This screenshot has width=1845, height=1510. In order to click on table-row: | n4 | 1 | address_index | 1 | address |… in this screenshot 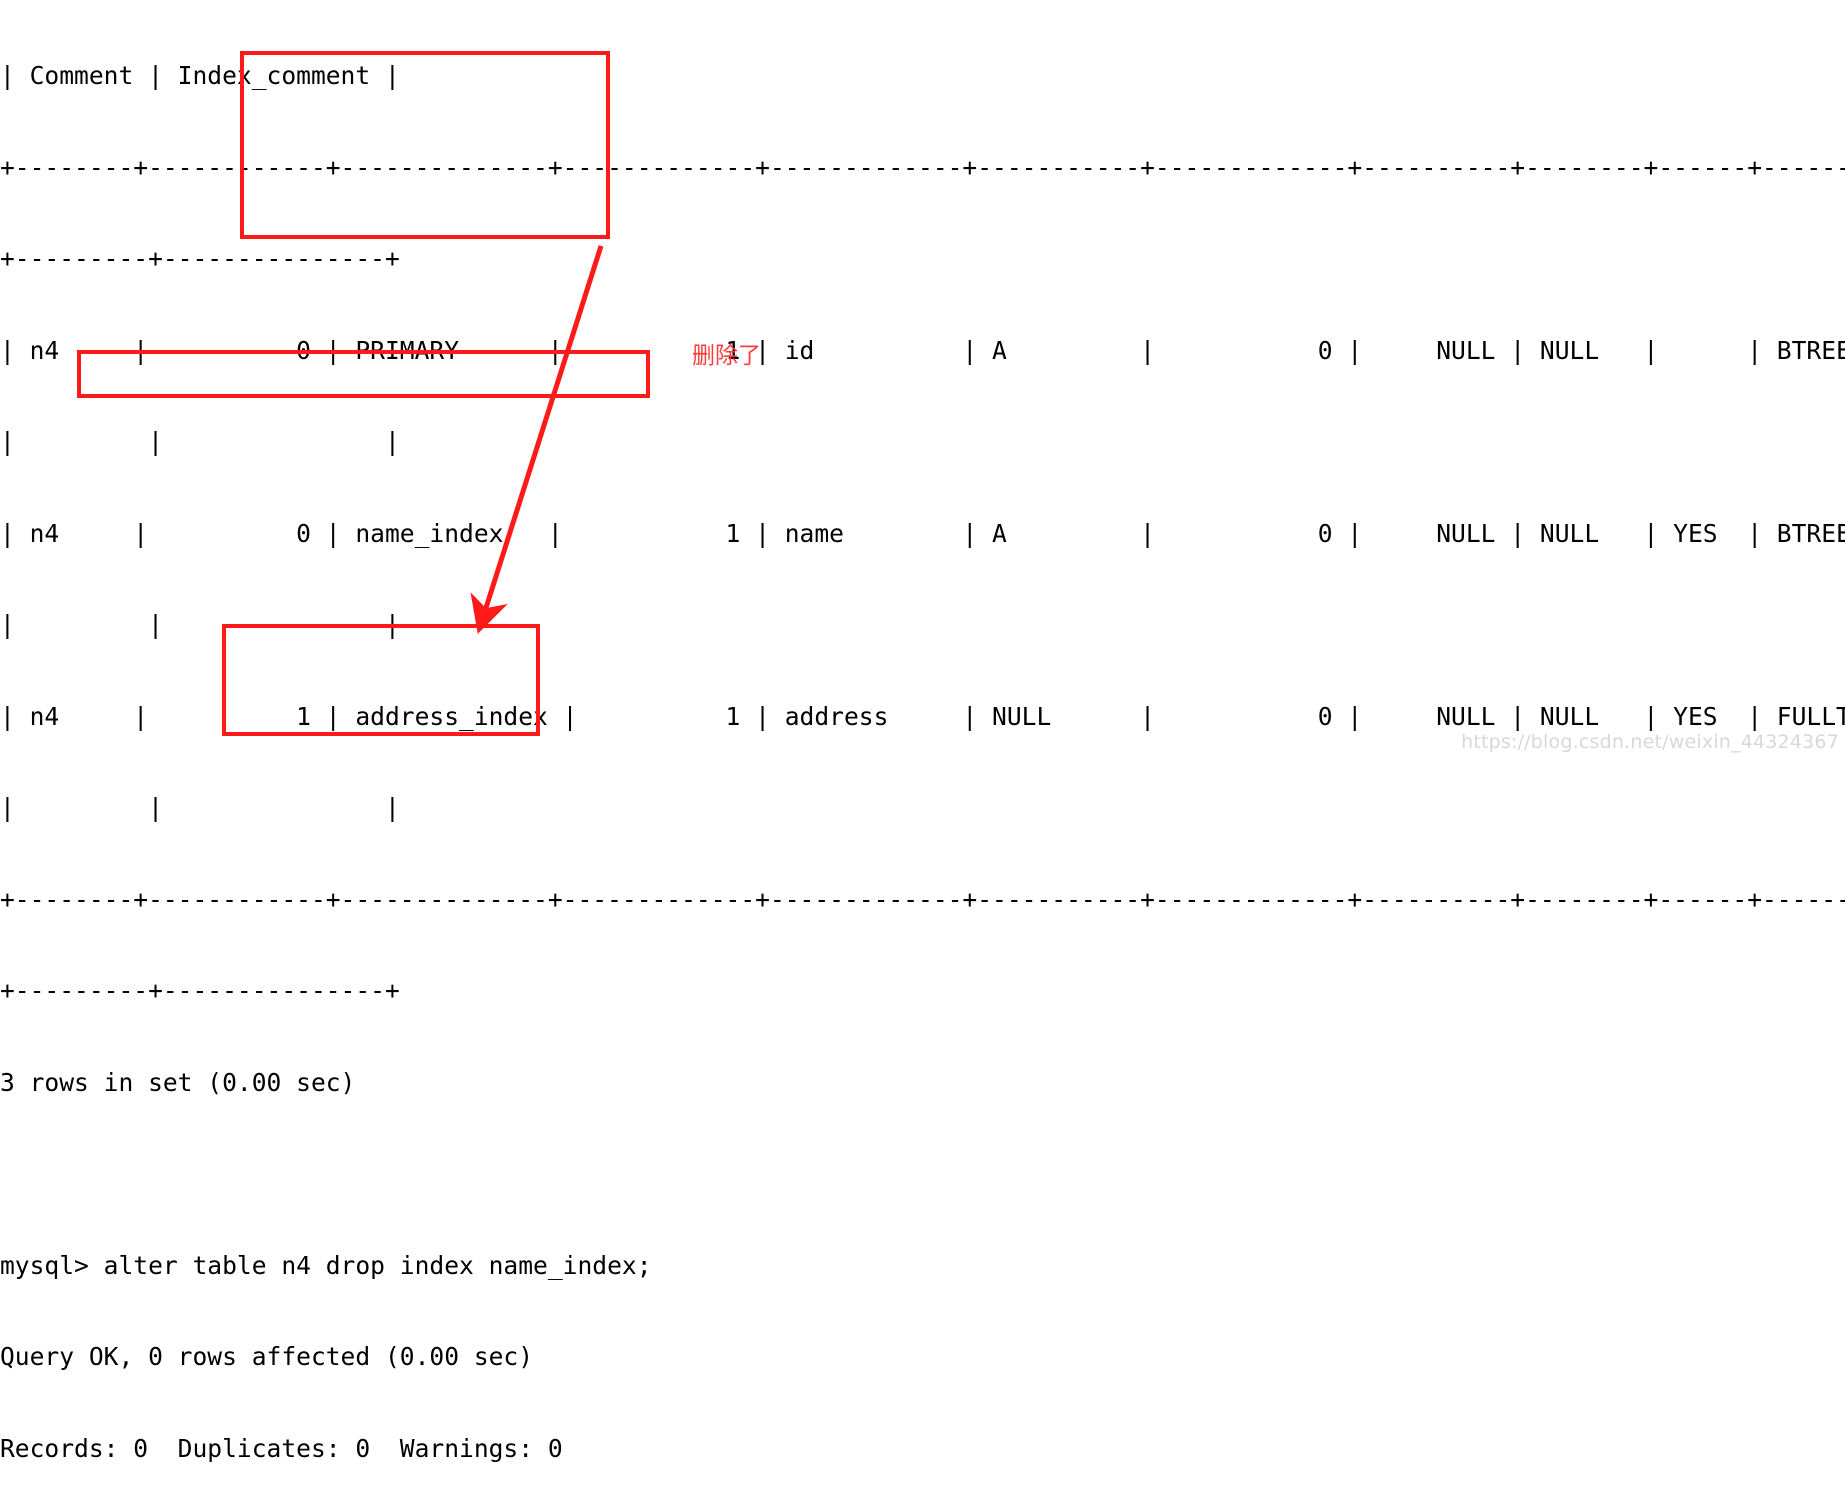, I will do `click(922, 716)`.